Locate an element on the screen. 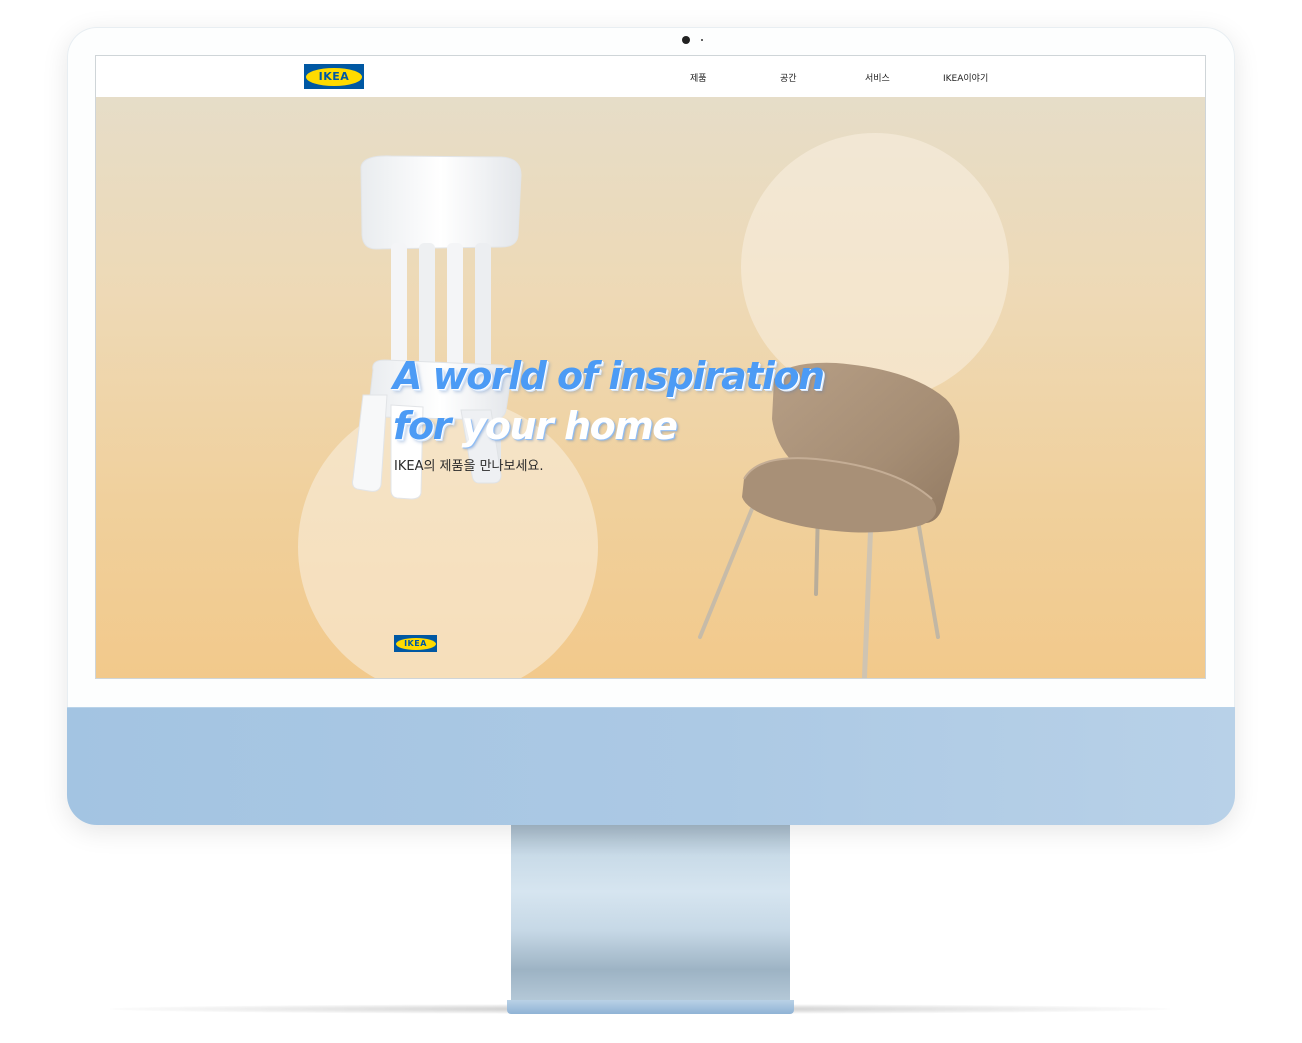  navbar: IKEA 제품 공간 서비스 IKEA이야기 is located at coordinates (650, 77).